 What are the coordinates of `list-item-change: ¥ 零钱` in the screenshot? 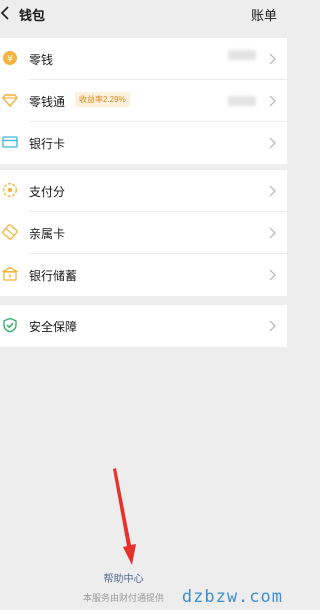 It's located at (143, 59).